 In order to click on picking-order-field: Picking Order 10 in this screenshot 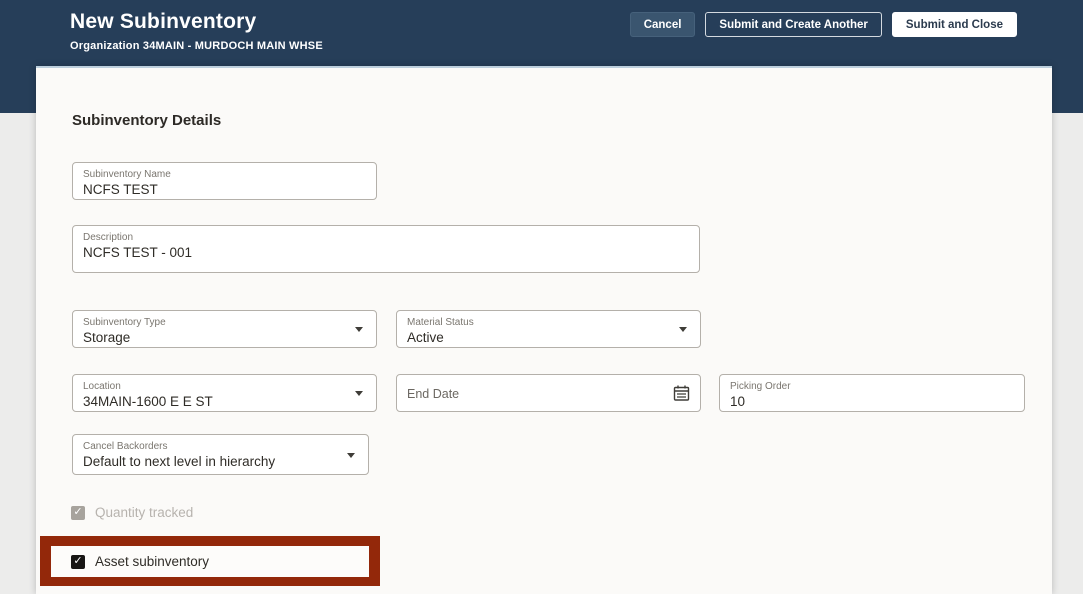, I will do `click(872, 393)`.